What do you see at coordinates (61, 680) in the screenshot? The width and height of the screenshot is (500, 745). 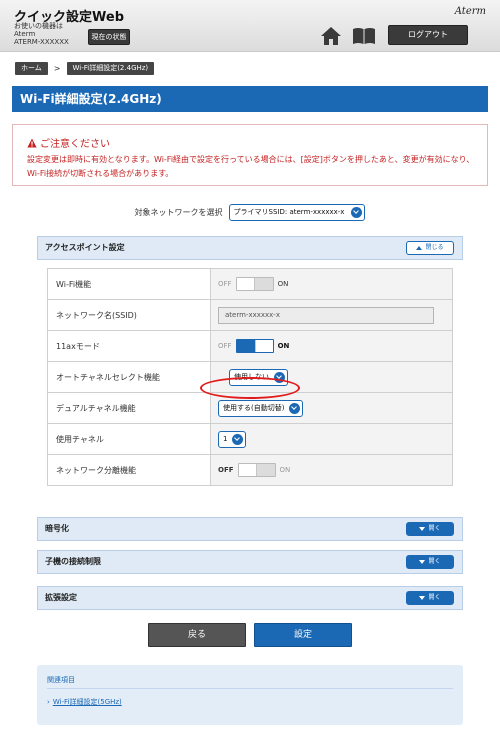 I see `related-title: 関連項目` at bounding box center [61, 680].